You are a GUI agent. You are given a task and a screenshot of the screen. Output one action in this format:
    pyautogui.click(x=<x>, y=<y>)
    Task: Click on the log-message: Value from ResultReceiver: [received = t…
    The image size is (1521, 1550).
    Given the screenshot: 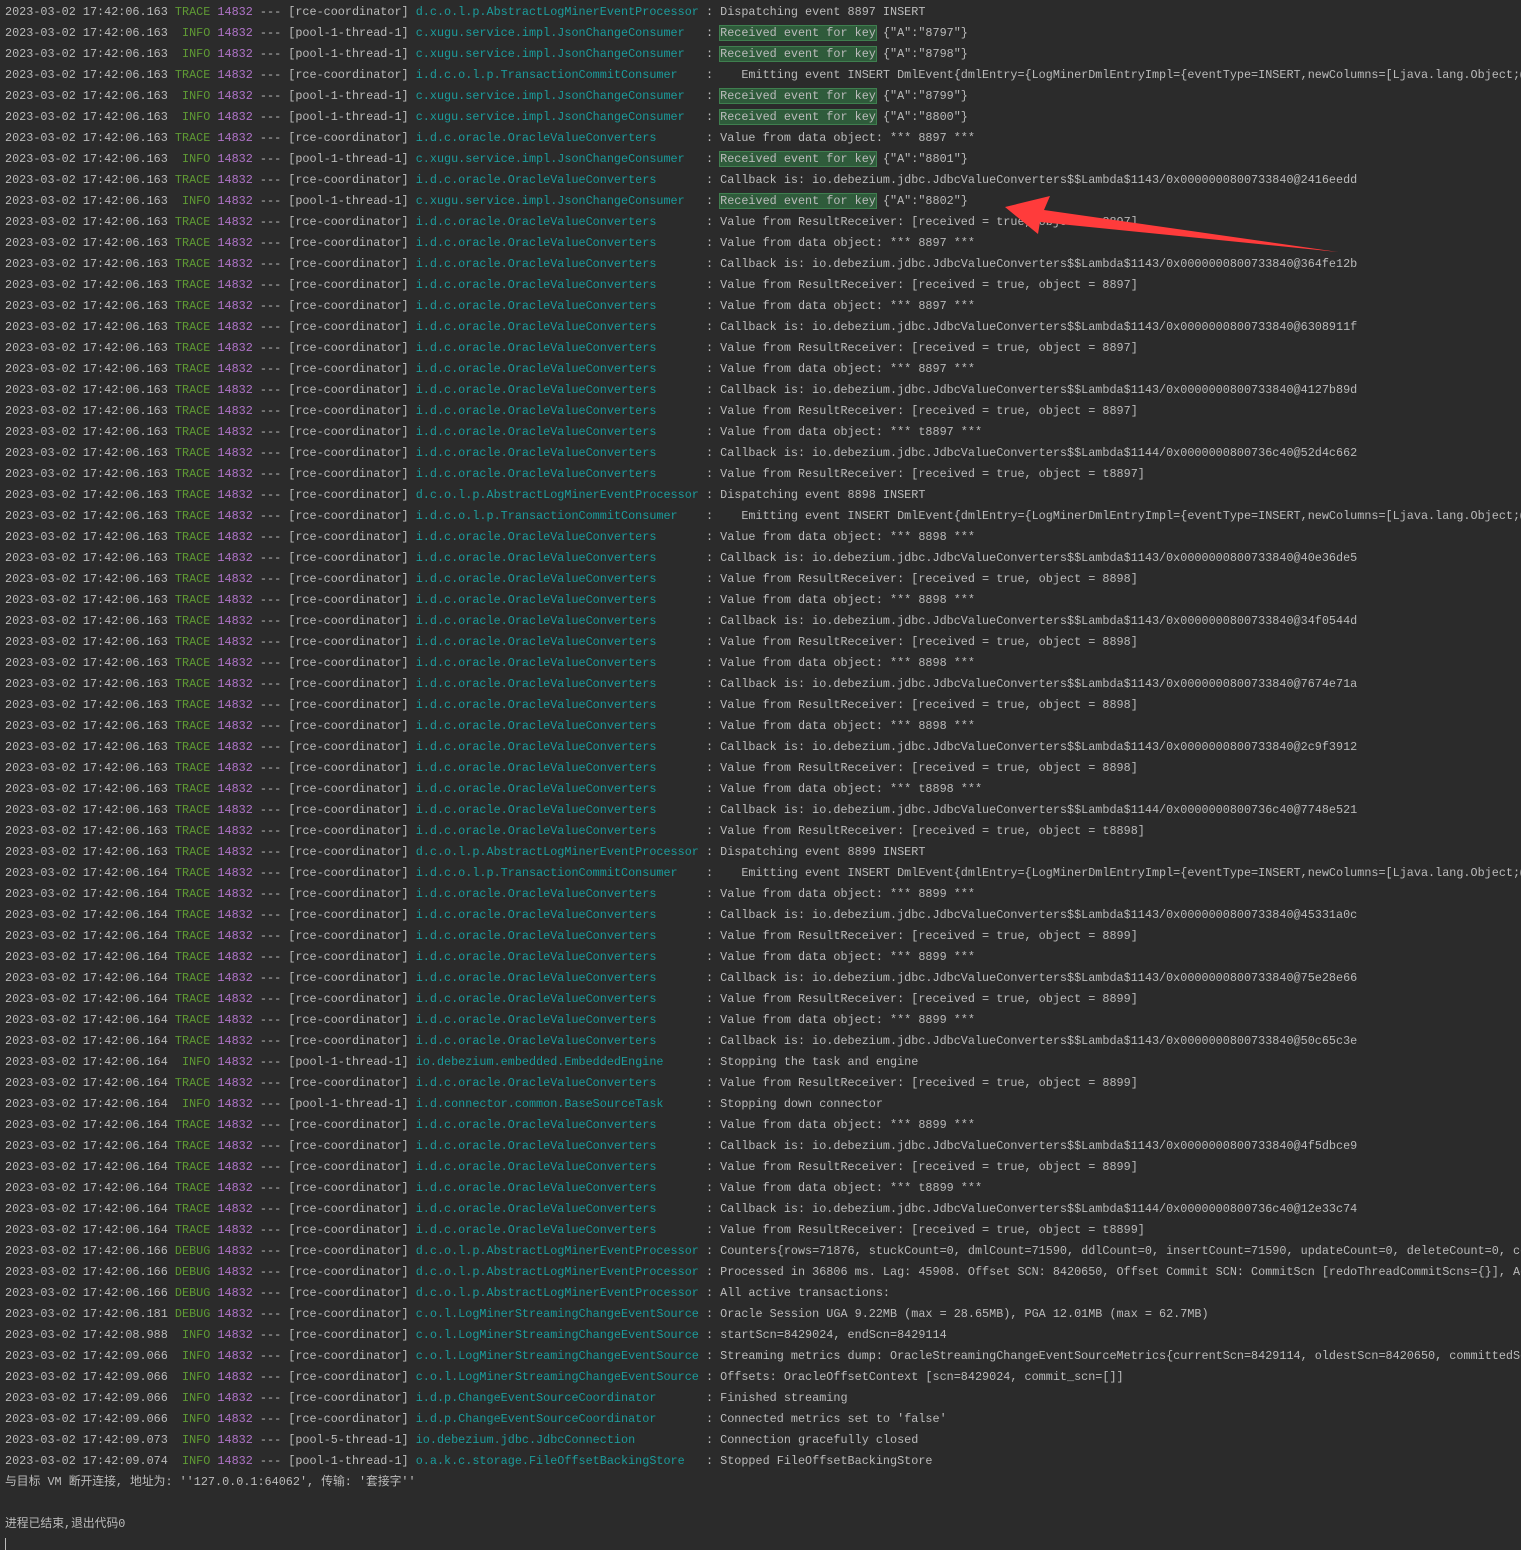 What is the action you would take?
    pyautogui.click(x=932, y=1230)
    